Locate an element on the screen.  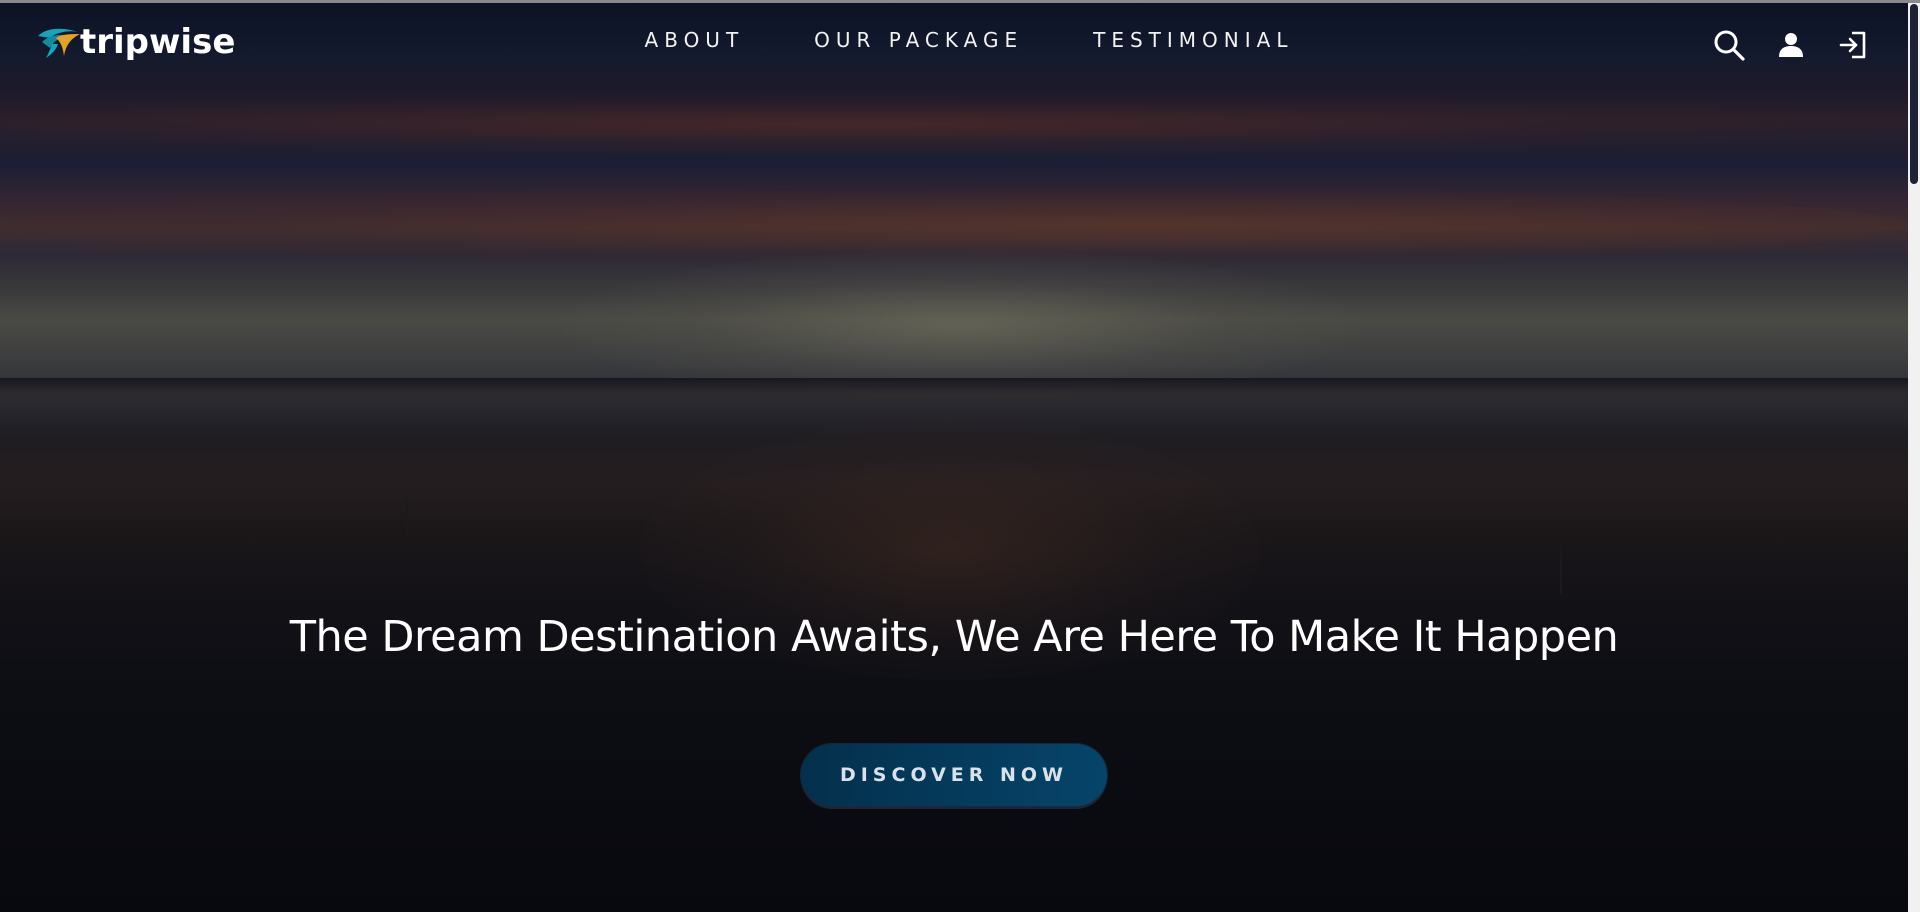
nav-about: ABOUT is located at coordinates (695, 40).